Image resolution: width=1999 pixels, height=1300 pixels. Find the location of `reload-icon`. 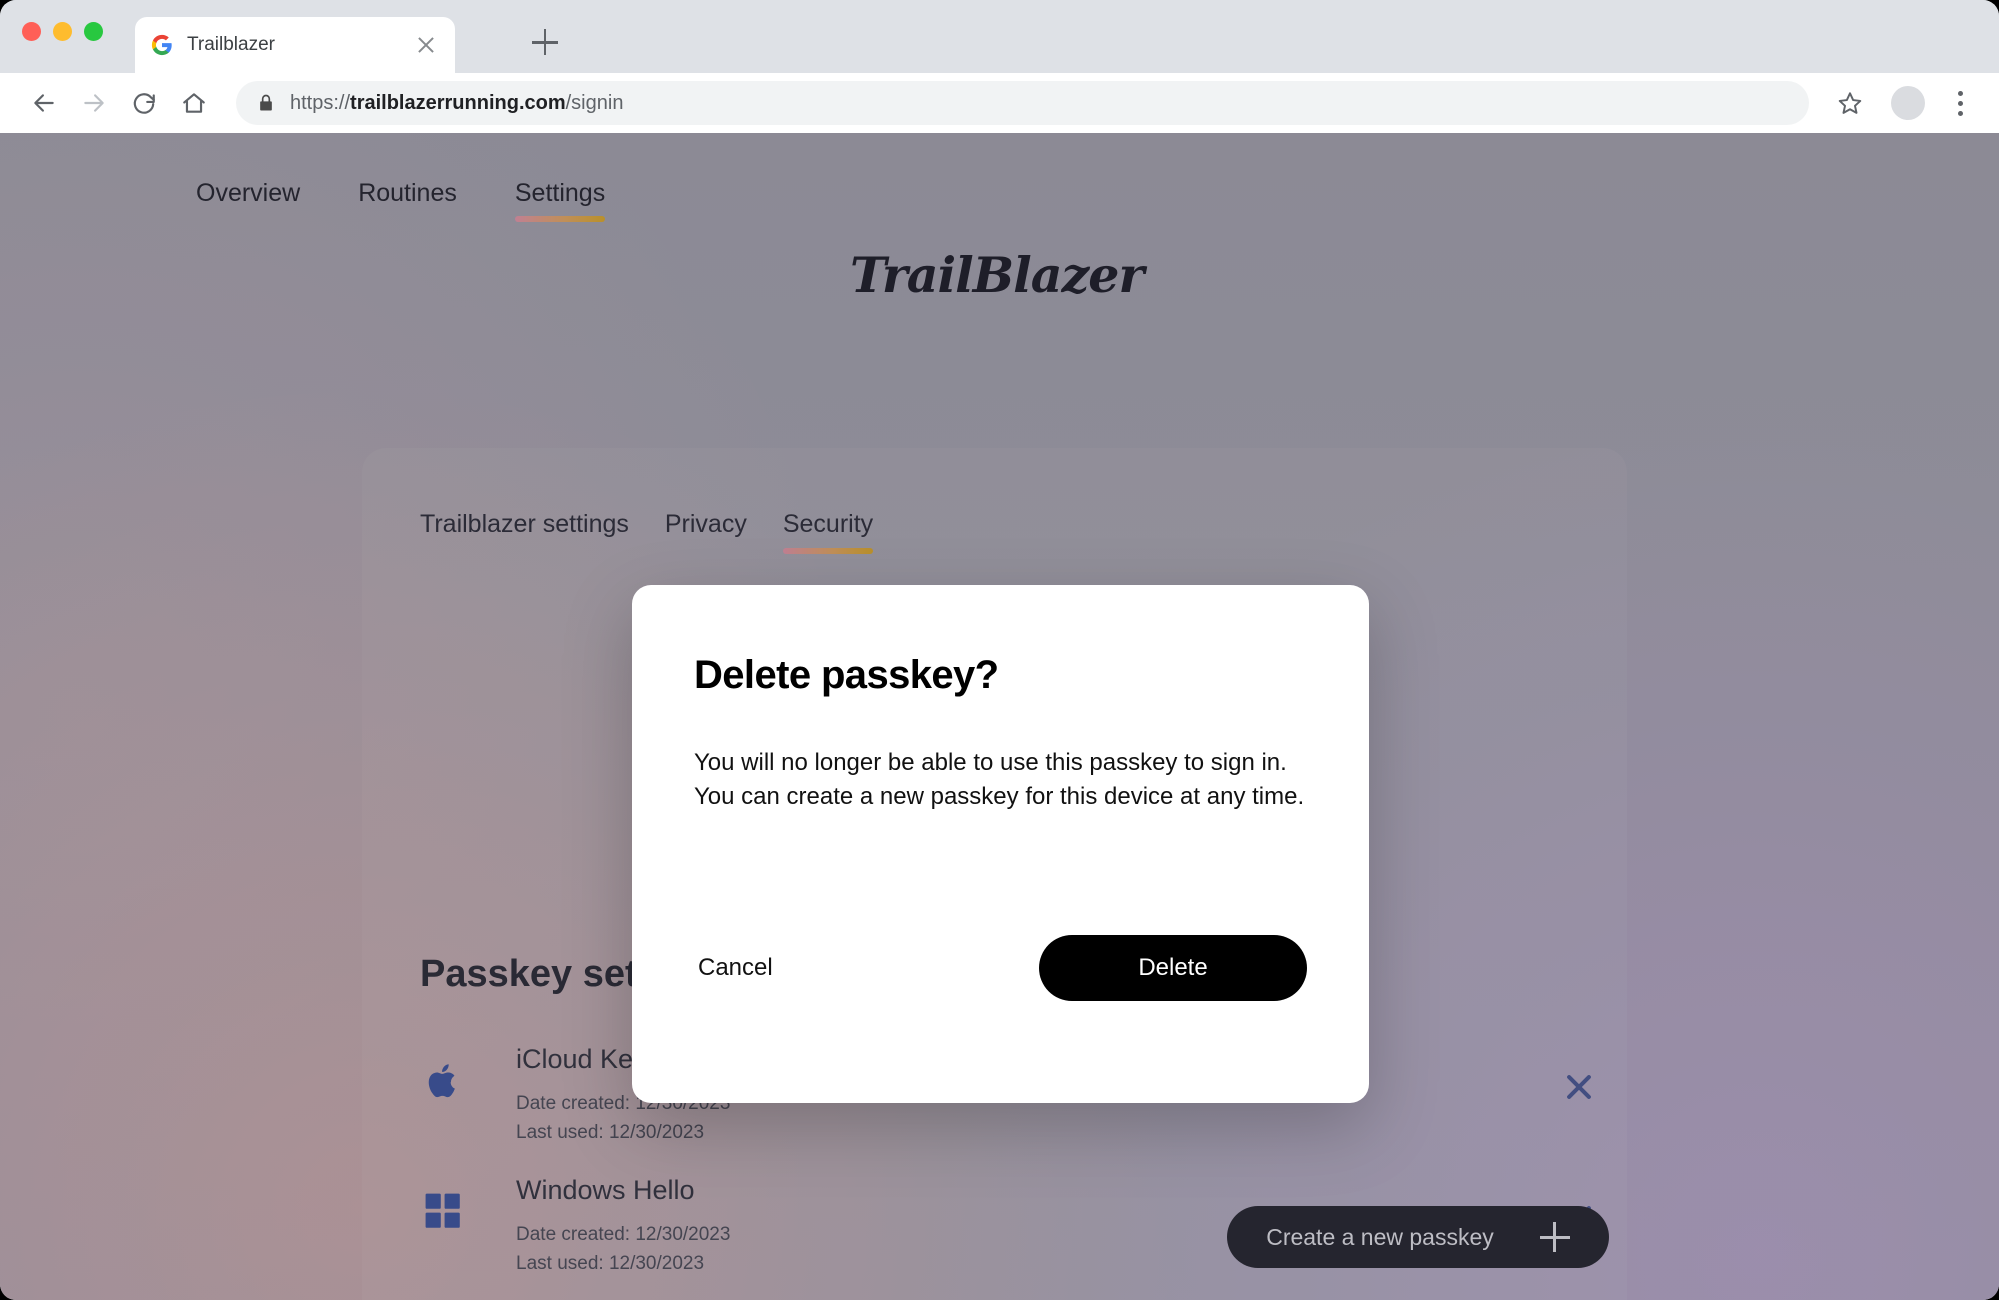

reload-icon is located at coordinates (144, 103).